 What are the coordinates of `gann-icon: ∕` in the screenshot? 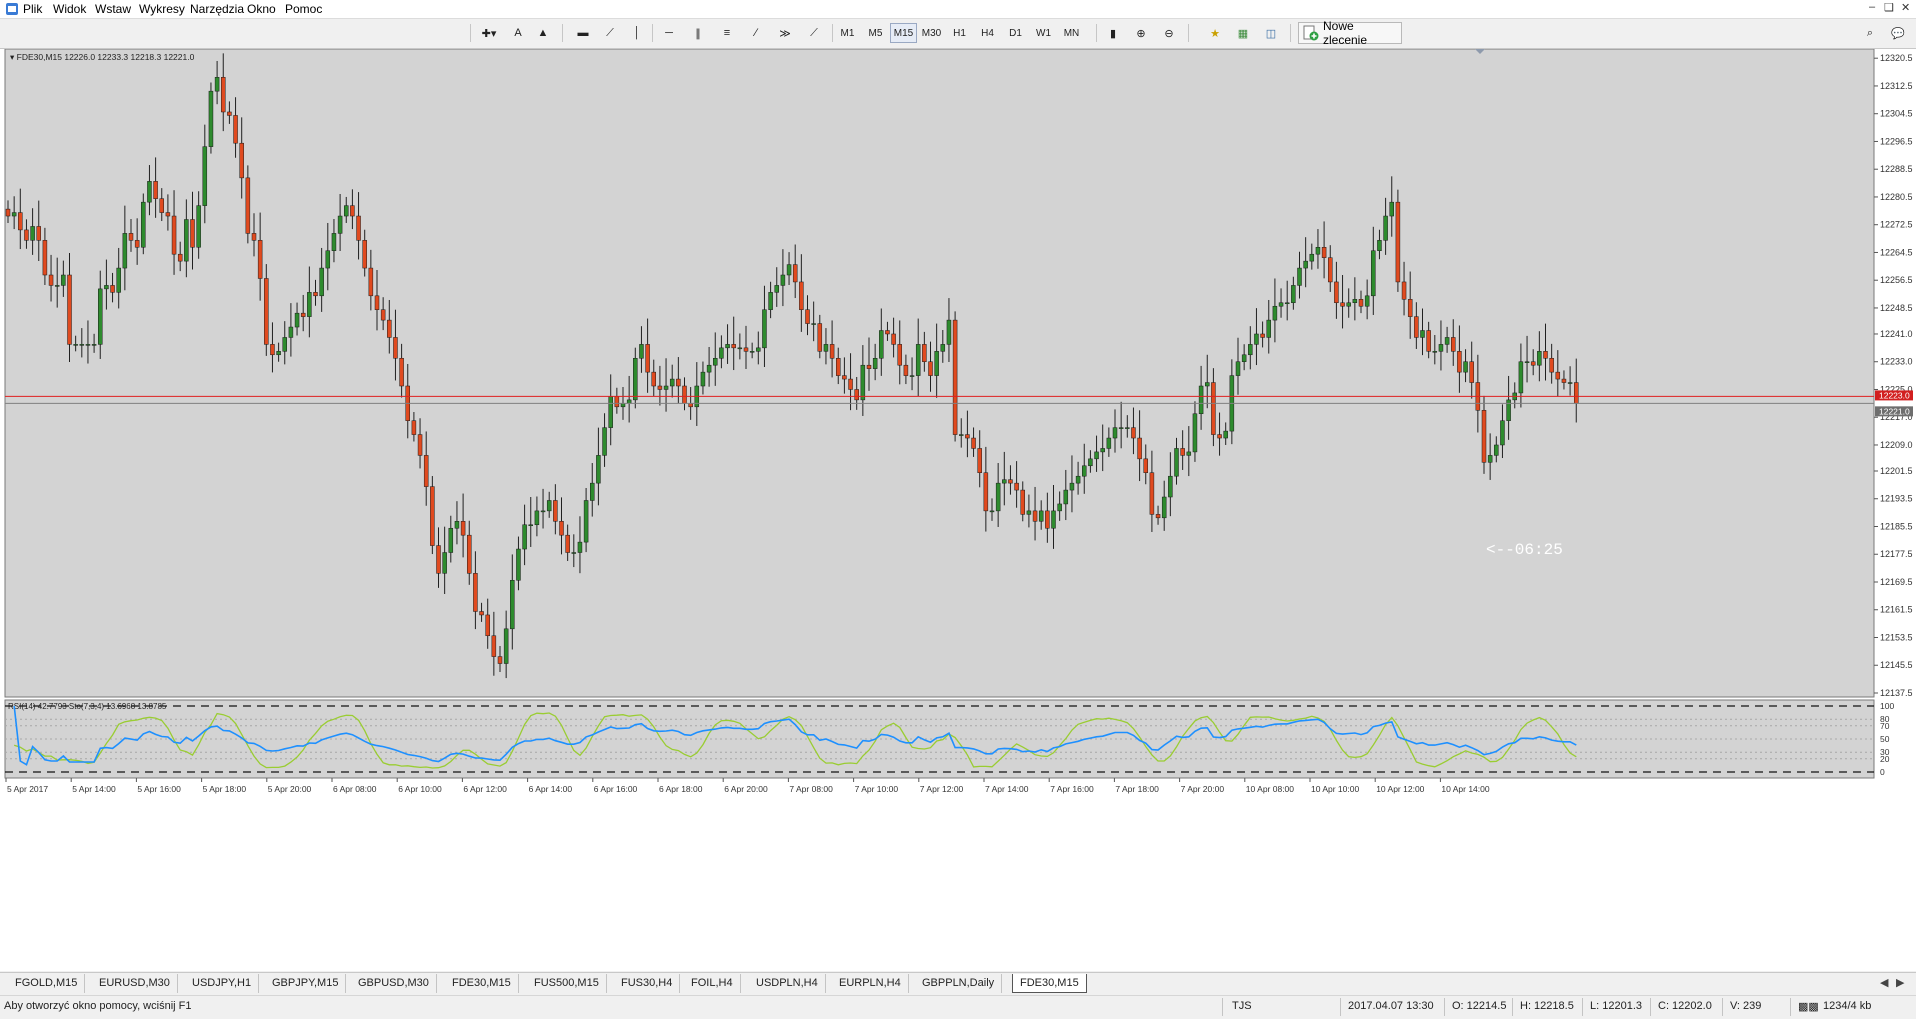 It's located at (756, 33).